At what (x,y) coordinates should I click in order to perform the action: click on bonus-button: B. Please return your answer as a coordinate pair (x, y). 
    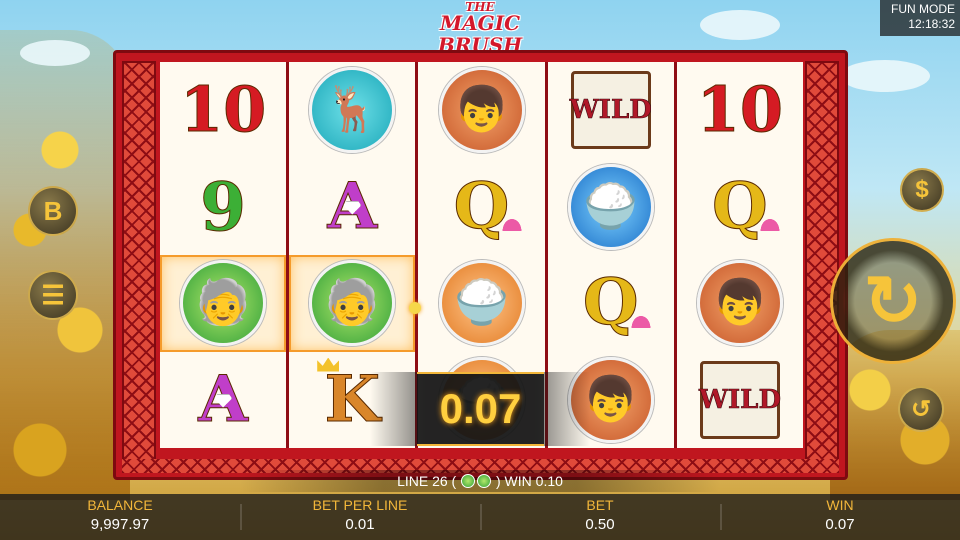
    Looking at the image, I should click on (53, 211).